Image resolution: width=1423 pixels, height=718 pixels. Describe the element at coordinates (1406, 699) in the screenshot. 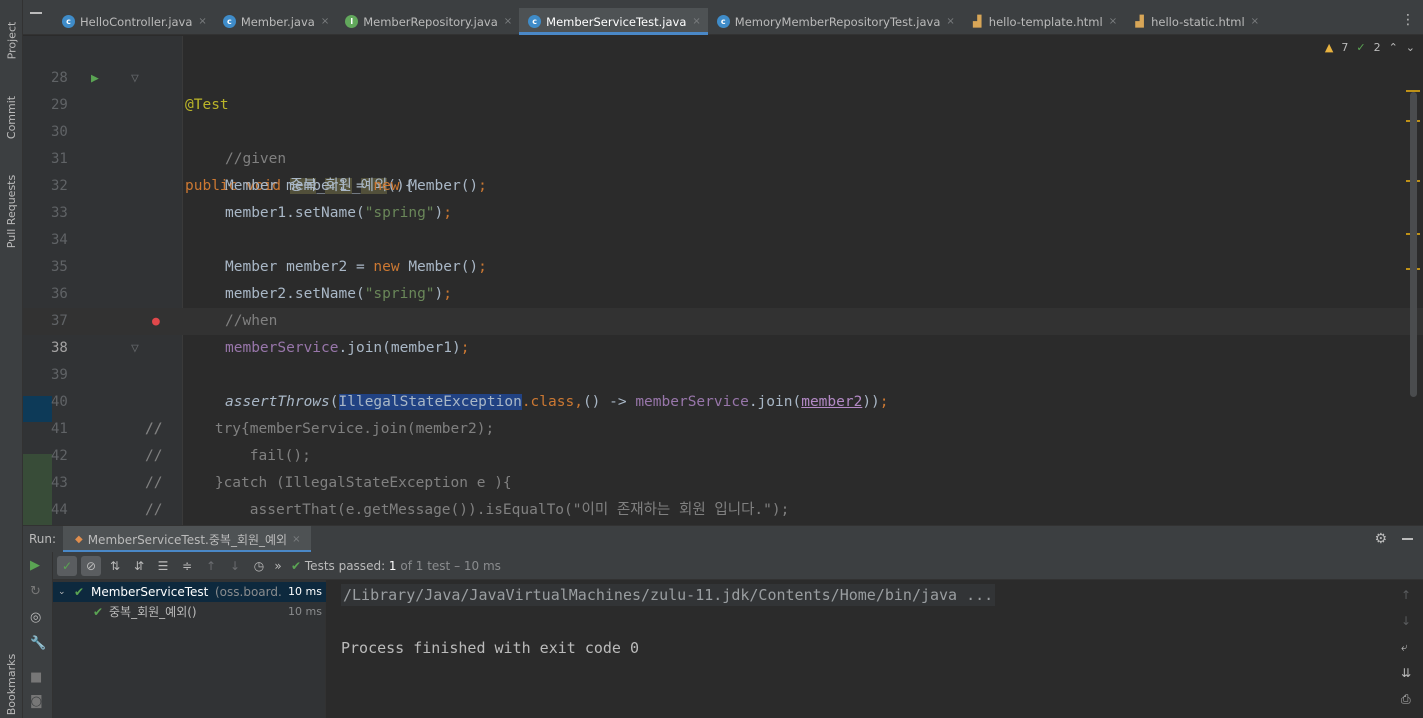

I see `print-icon: ⎙` at that location.